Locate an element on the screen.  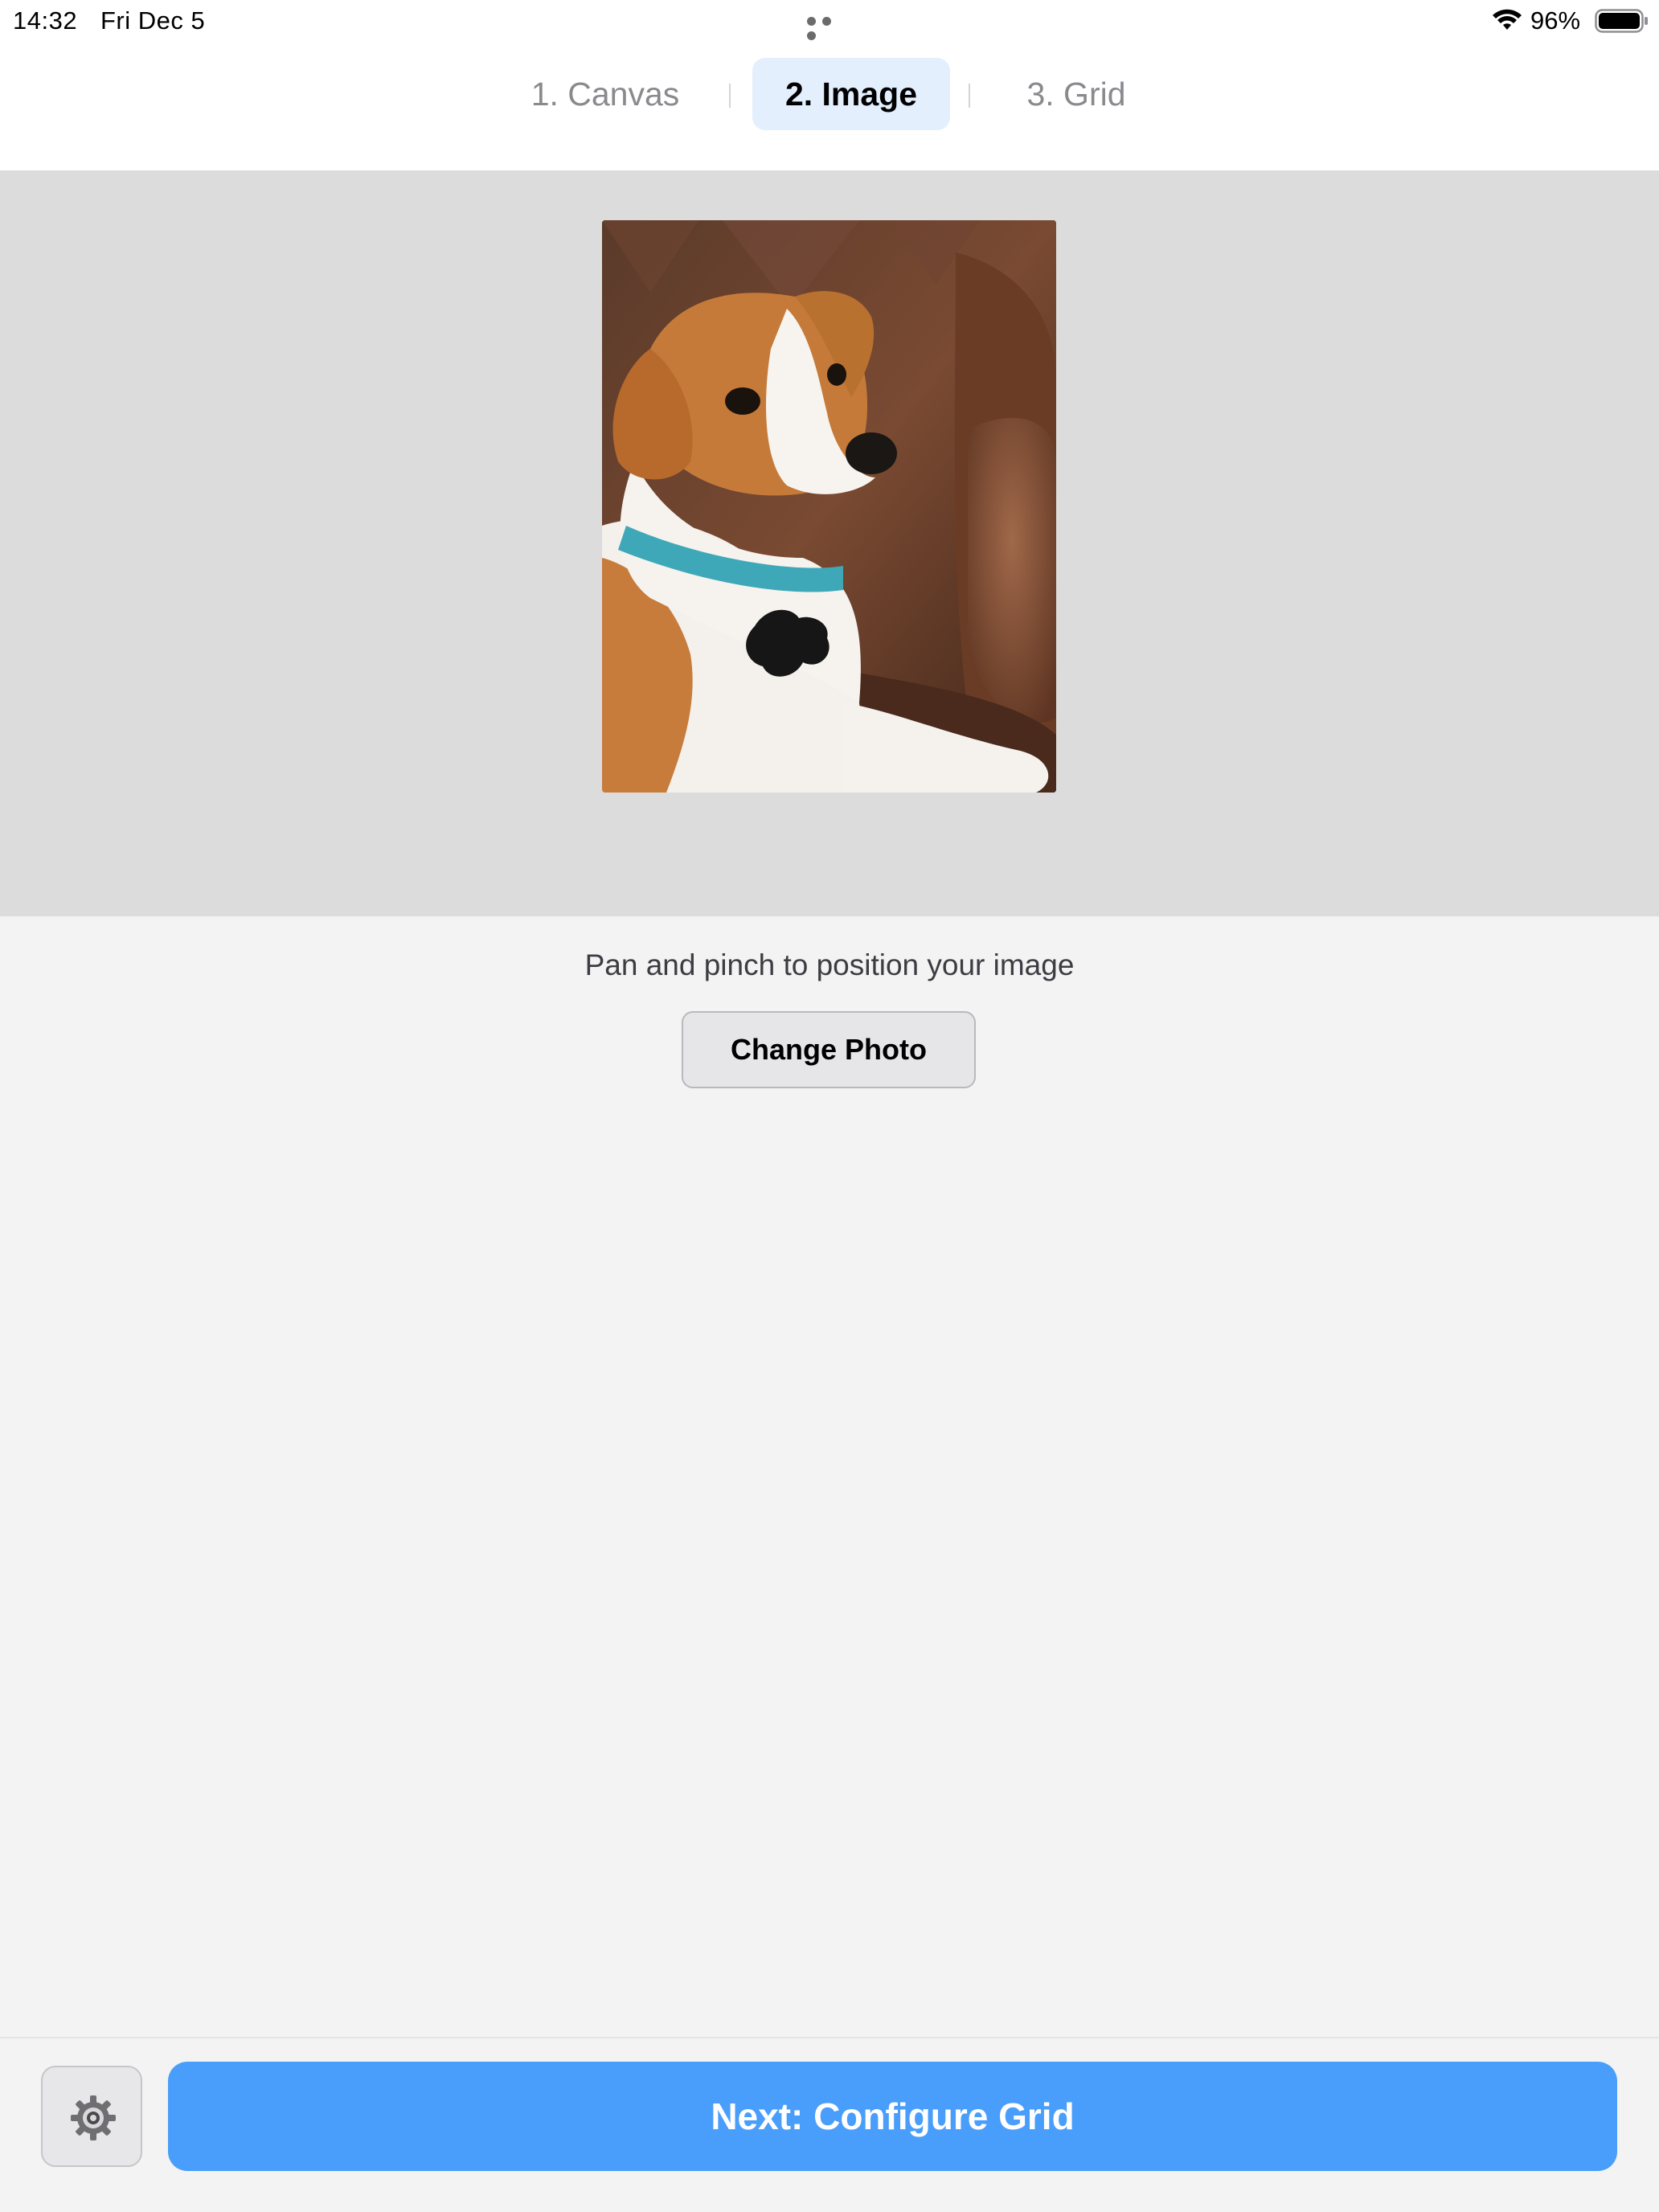
hint-text: Pan and pinch to position your image is located at coordinates (829, 964).